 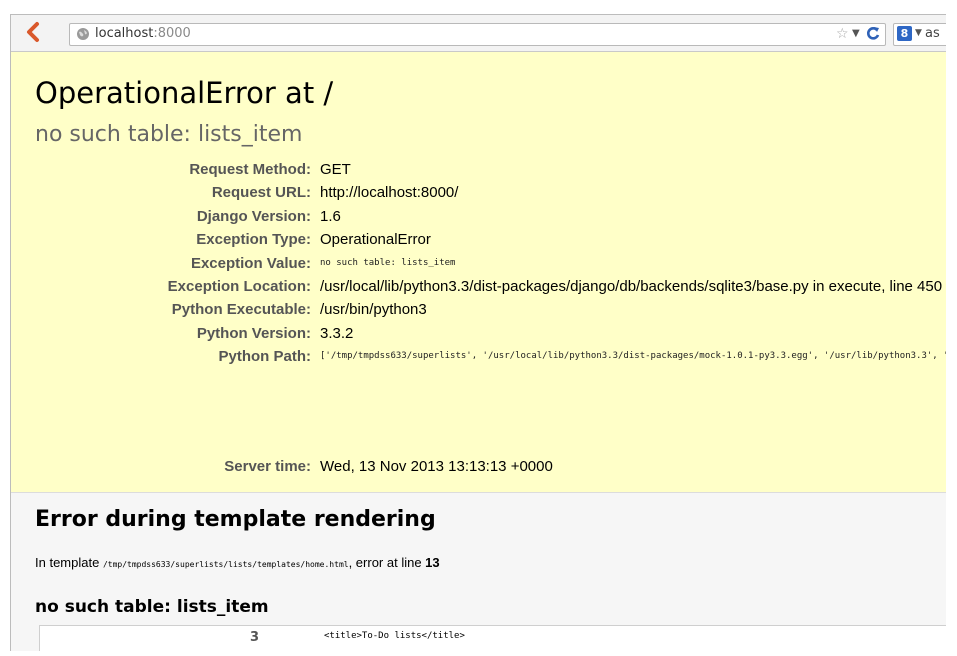 What do you see at coordinates (267, 467) in the screenshot?
I see `meta-label: Server time:` at bounding box center [267, 467].